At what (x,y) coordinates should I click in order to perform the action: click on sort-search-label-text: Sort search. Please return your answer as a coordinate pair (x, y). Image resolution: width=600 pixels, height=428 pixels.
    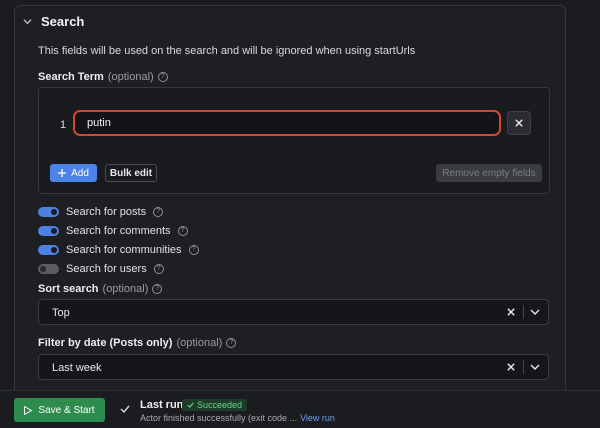
    Looking at the image, I should click on (68, 289).